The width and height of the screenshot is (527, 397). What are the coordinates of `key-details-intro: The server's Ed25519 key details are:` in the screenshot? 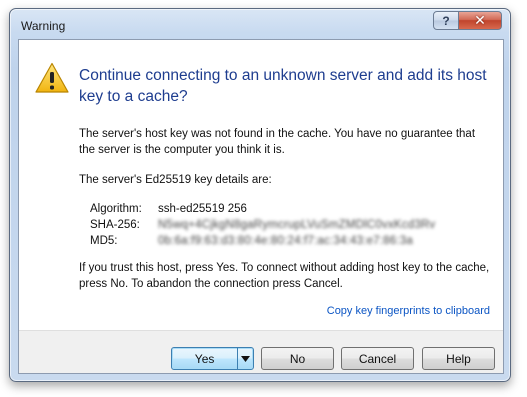 It's located at (175, 180).